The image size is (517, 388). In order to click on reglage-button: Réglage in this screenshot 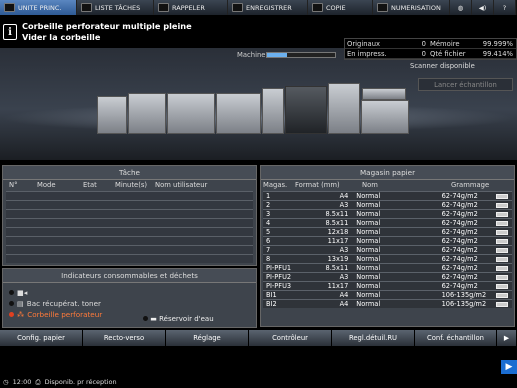, I will do `click(207, 338)`.